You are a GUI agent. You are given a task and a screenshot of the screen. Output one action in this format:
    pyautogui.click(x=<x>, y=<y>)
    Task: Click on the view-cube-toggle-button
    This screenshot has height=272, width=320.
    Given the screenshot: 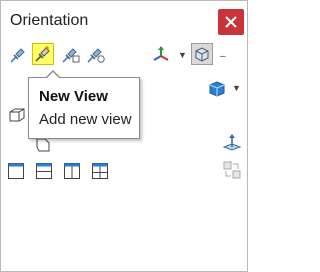 What is the action you would take?
    pyautogui.click(x=202, y=54)
    